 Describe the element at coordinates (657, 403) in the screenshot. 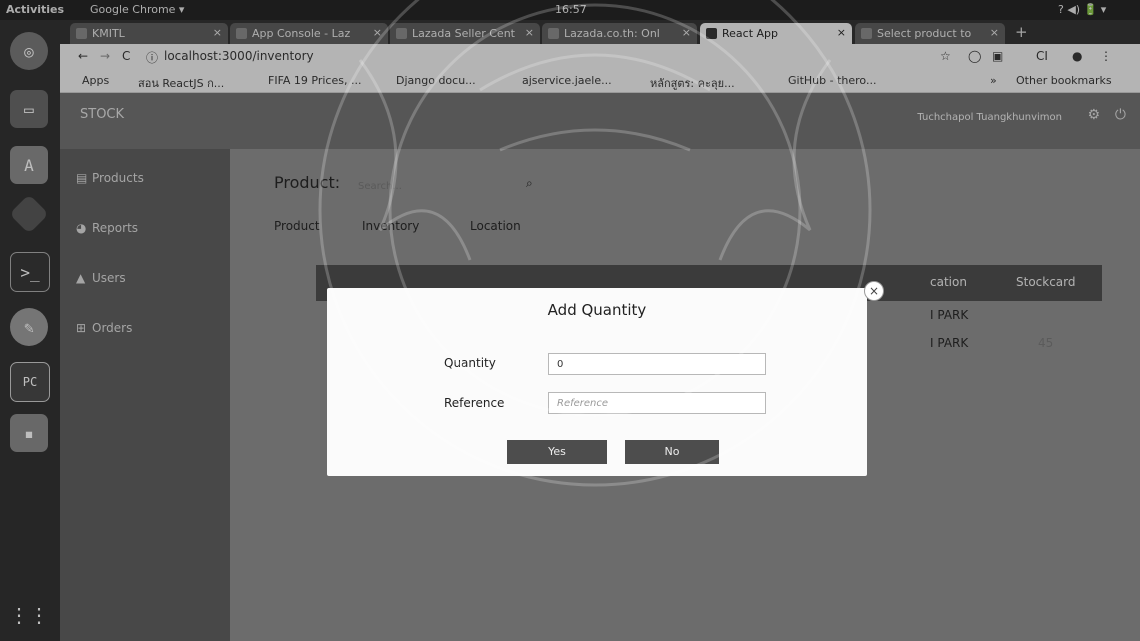

I see `reference-field` at that location.